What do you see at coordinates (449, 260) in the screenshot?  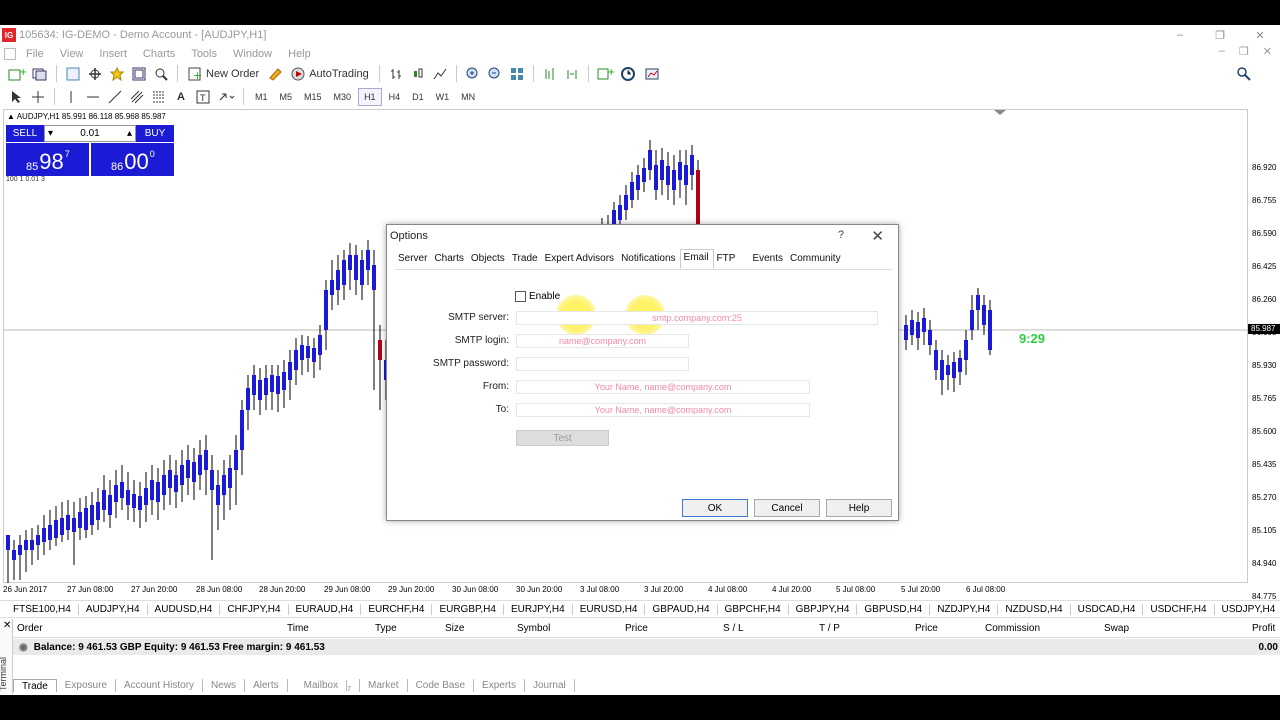 I see `tab-charts: Charts` at bounding box center [449, 260].